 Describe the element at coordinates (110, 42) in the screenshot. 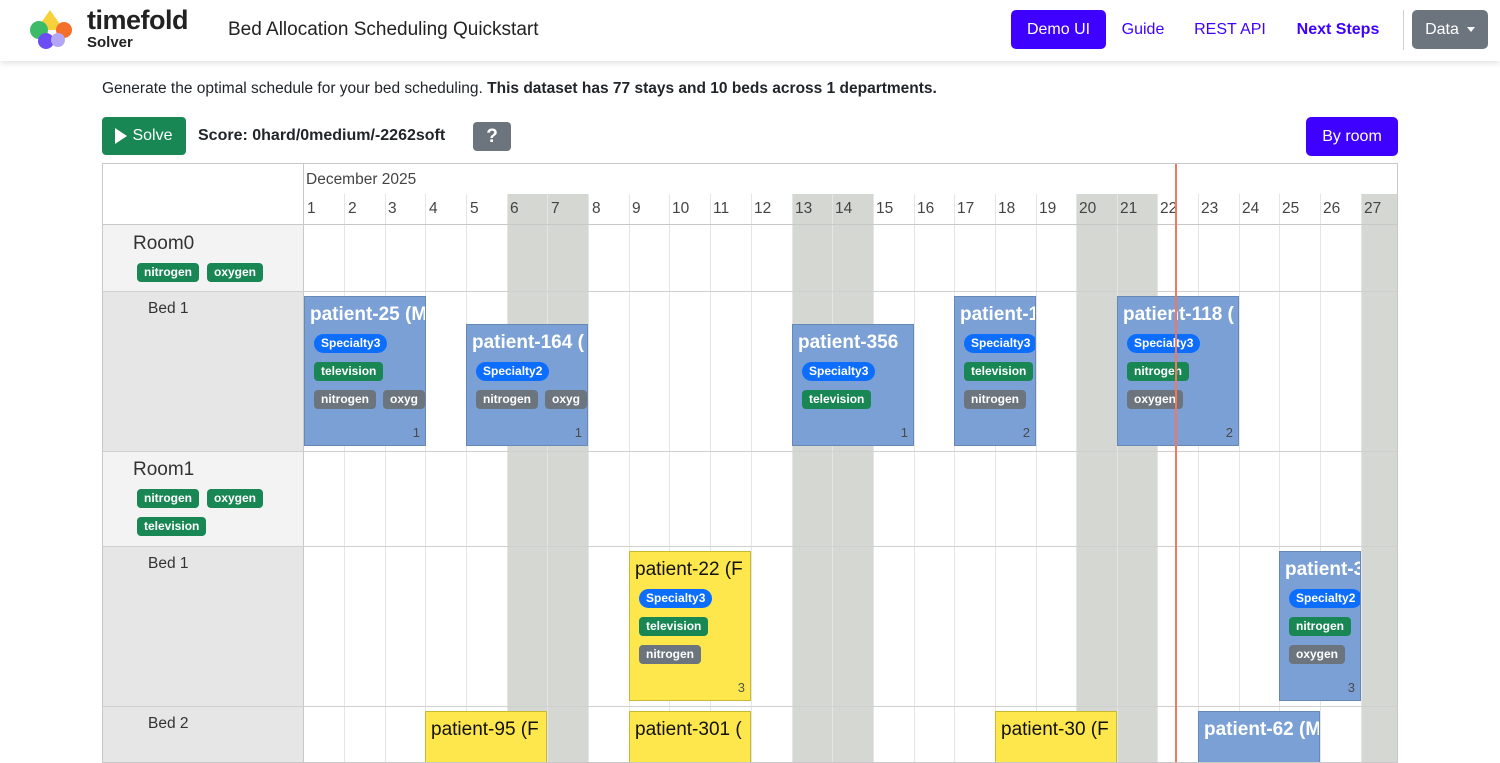

I see `brand-sub: Solver` at that location.